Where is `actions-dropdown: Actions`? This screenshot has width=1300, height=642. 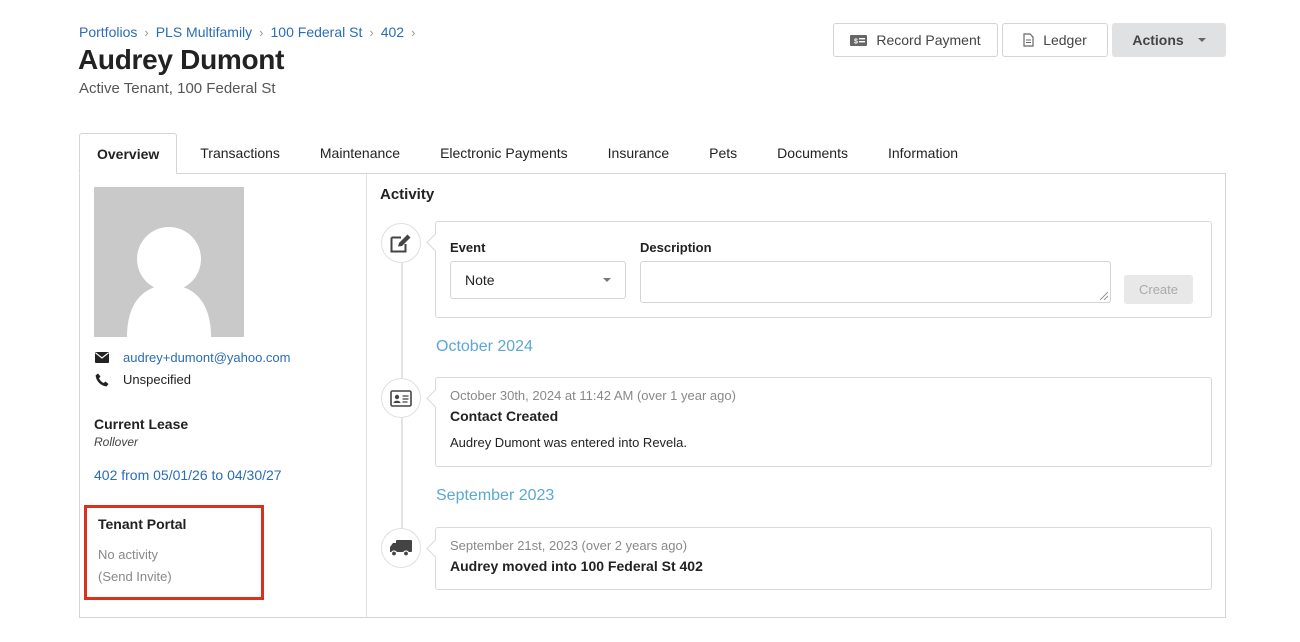
actions-dropdown: Actions is located at coordinates (1169, 40).